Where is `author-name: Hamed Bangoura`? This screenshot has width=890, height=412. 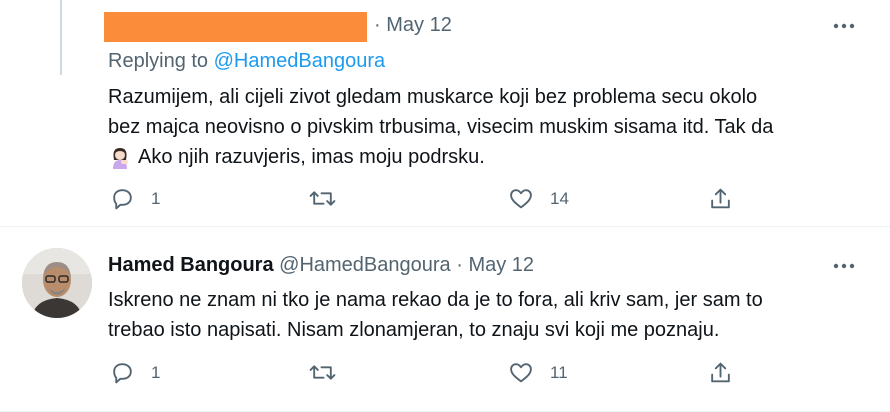
author-name: Hamed Bangoura is located at coordinates (191, 265).